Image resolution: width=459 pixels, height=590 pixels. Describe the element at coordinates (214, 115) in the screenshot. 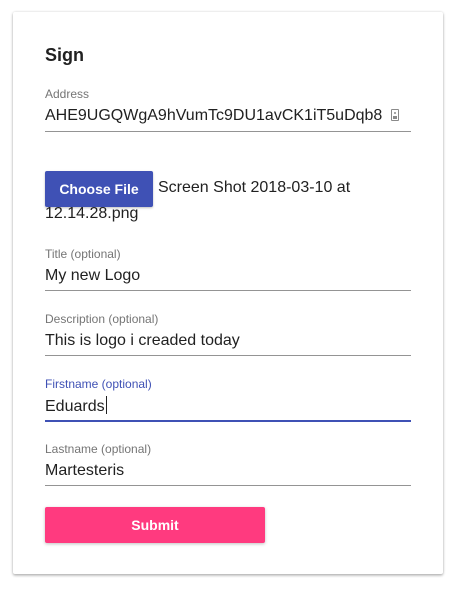

I see `address-value: AHE9UGQWgA9hVumTc9DU1avCK1iT5uDqb8` at that location.